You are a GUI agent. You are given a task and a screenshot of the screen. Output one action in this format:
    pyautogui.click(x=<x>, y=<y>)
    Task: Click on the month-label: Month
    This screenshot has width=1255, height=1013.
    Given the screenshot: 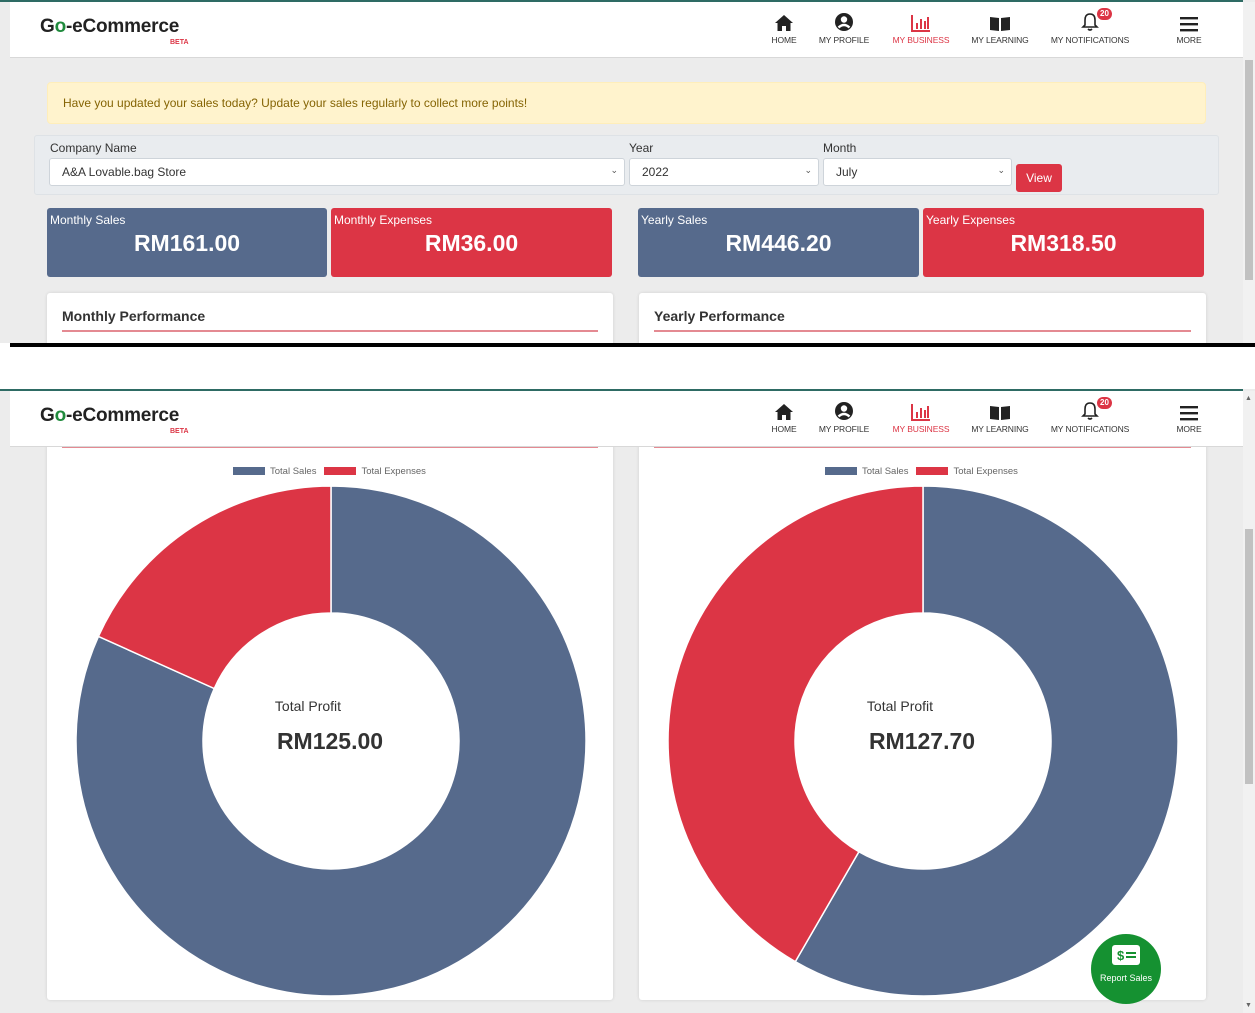 What is the action you would take?
    pyautogui.click(x=840, y=148)
    